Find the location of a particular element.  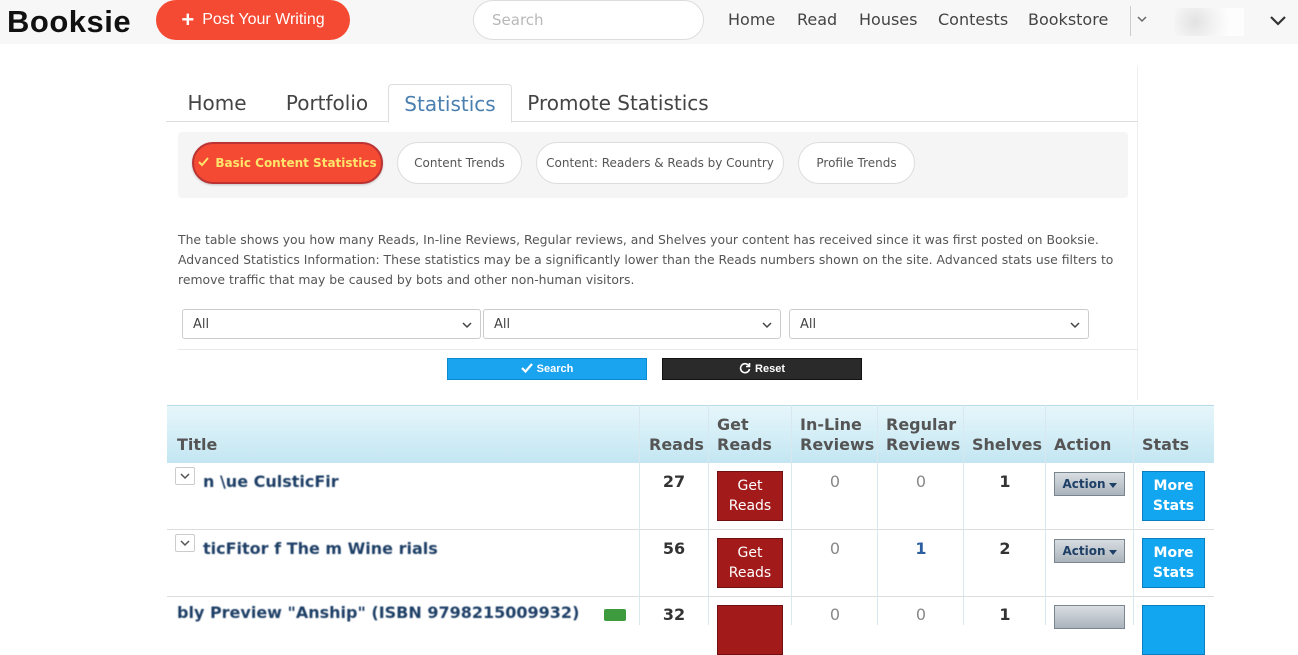

tab-home: Home is located at coordinates (217, 103).